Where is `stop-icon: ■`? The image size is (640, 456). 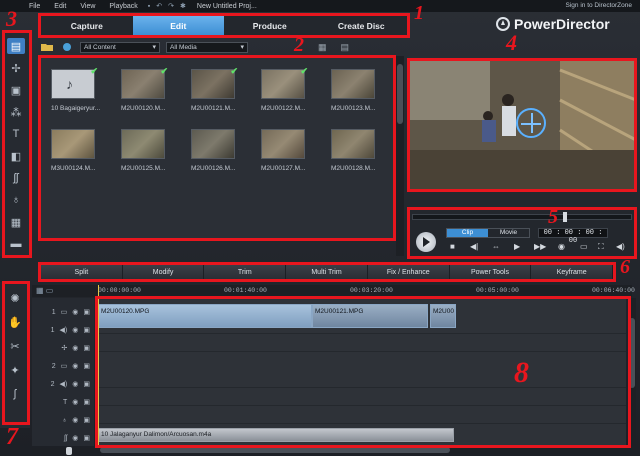
stop-icon: ■ is located at coordinates (452, 246).